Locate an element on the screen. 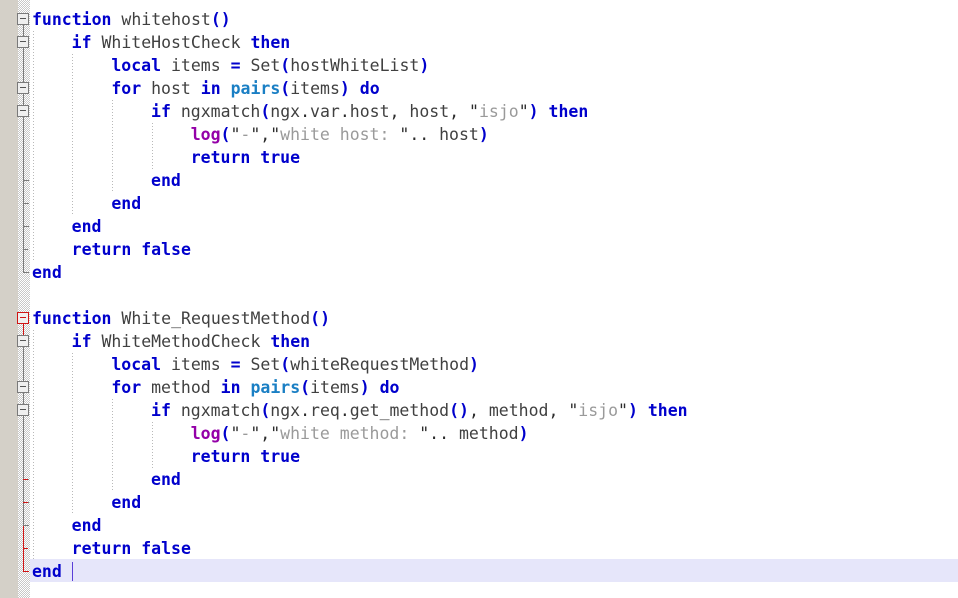 This screenshot has height=598, width=958. code-line: if WhiteHostCheck then is located at coordinates (181, 42).